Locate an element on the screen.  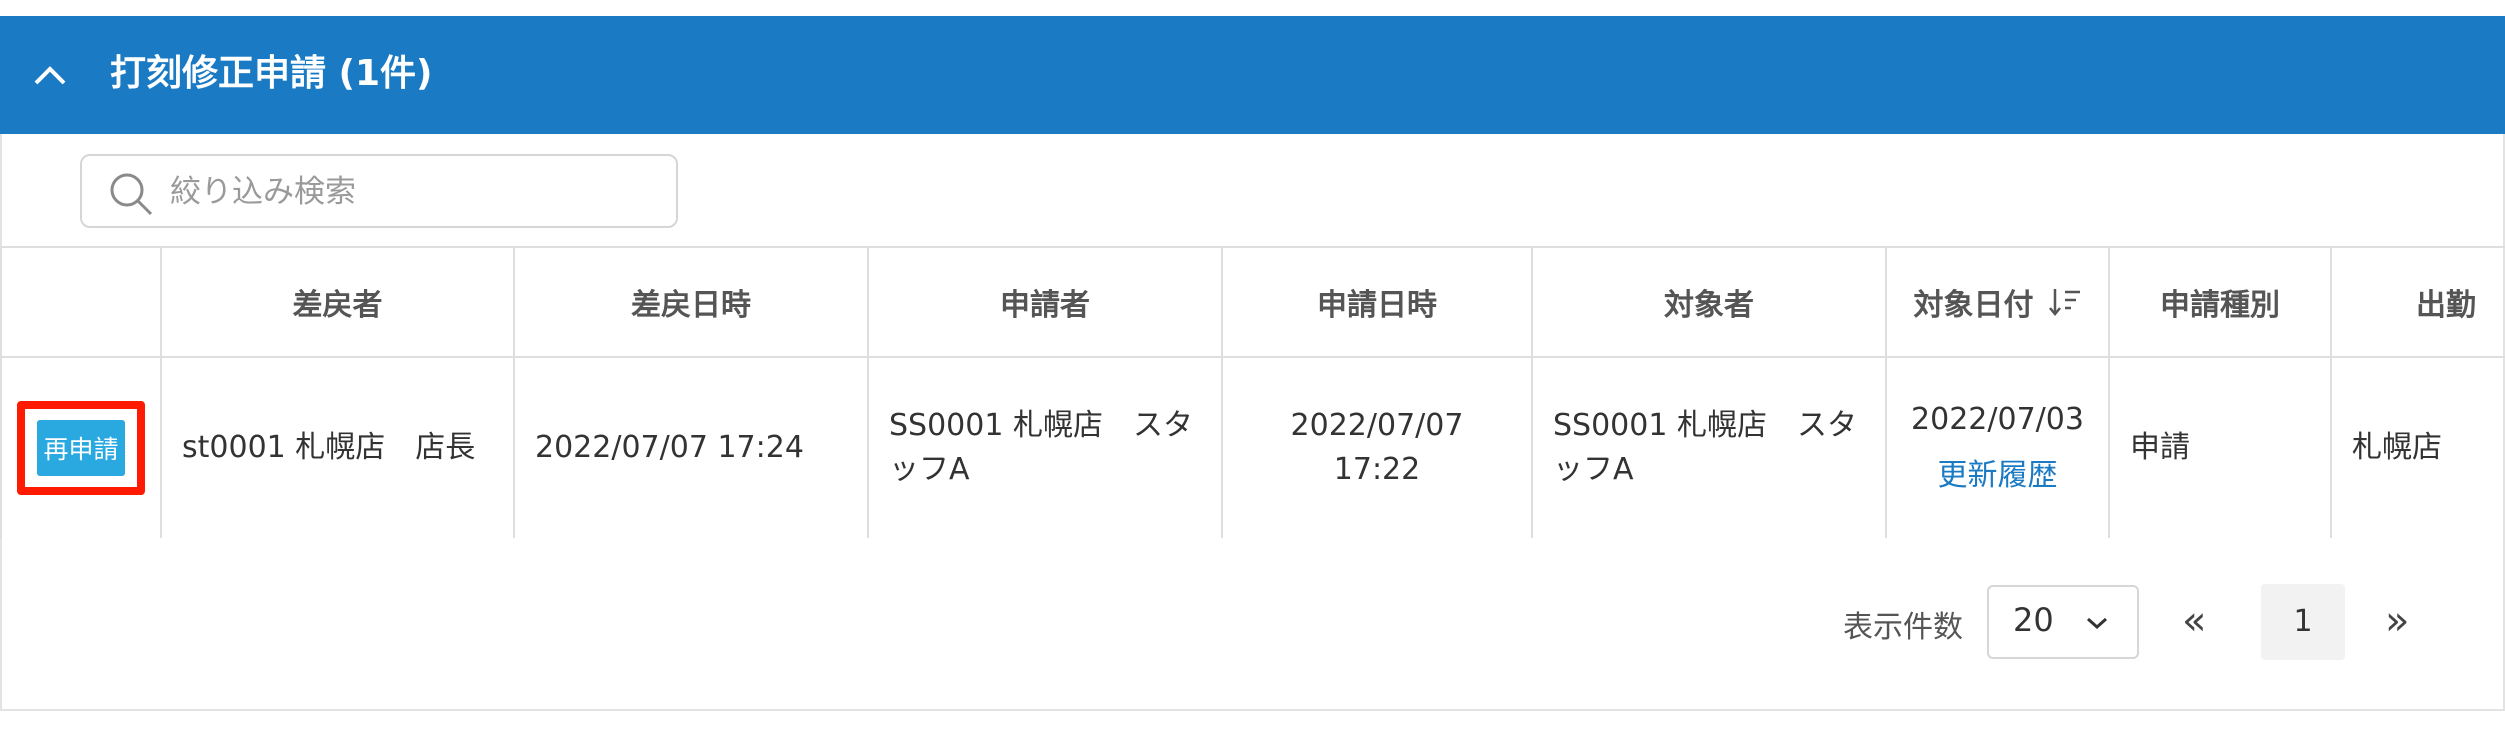
column-header-target-date: 対象日付 is located at coordinates (1997, 302).